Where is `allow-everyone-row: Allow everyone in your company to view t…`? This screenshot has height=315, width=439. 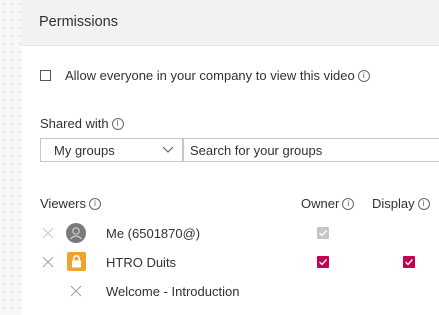
allow-everyone-row: Allow everyone in your company to view t… is located at coordinates (205, 75).